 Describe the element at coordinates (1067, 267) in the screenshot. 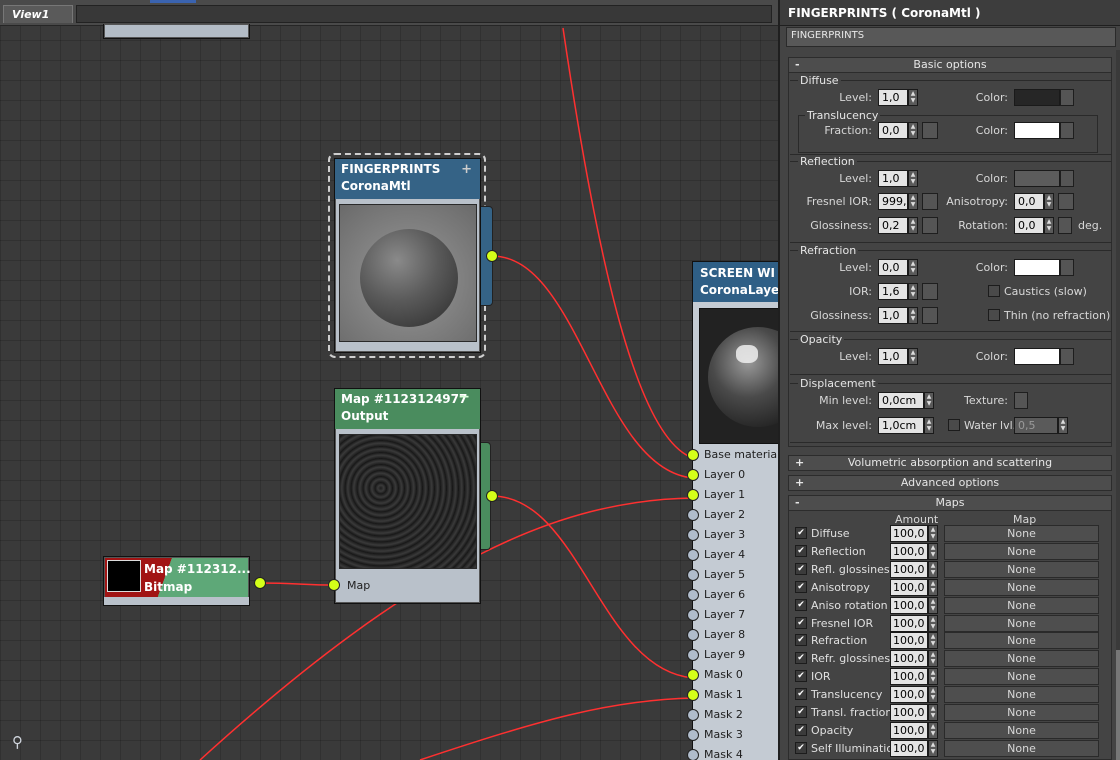

I see `refraction-map-button` at that location.